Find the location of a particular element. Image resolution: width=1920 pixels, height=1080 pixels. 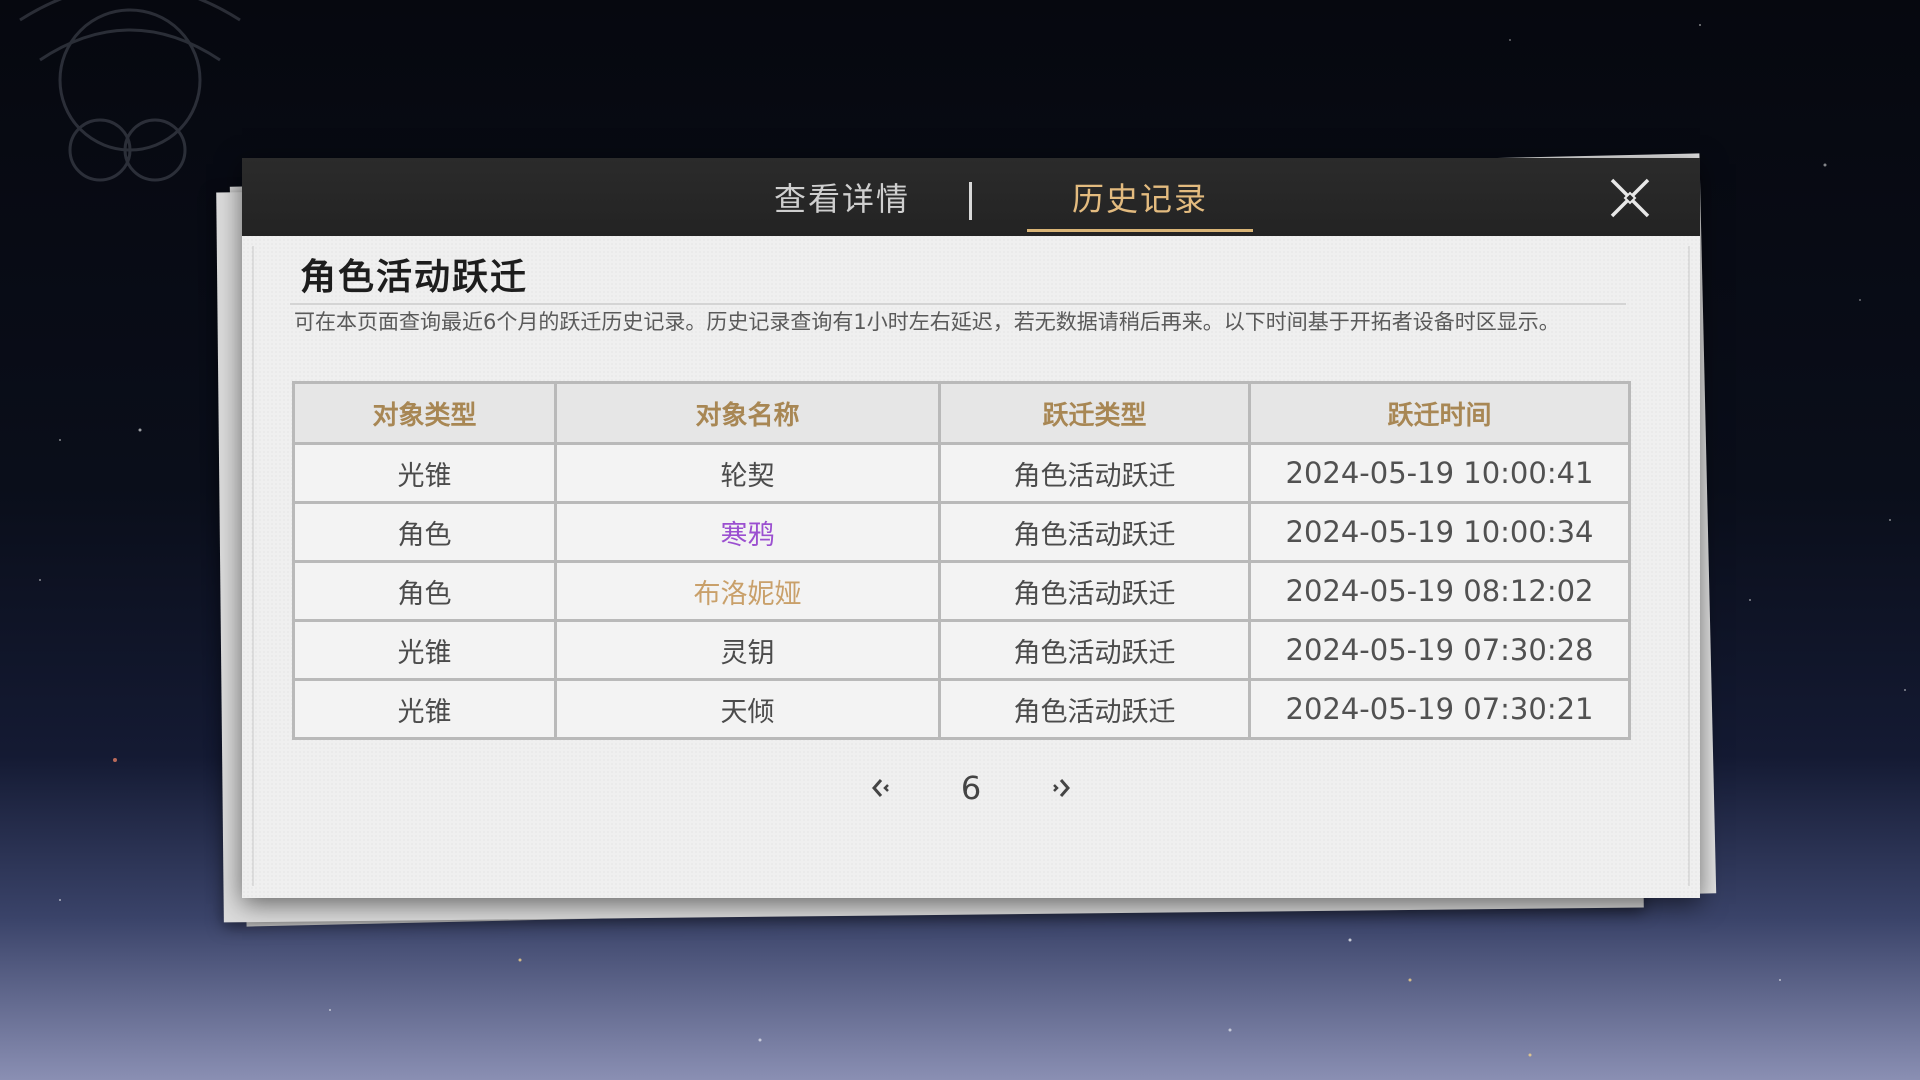

header-object-name: 对象名称 is located at coordinates (747, 413).